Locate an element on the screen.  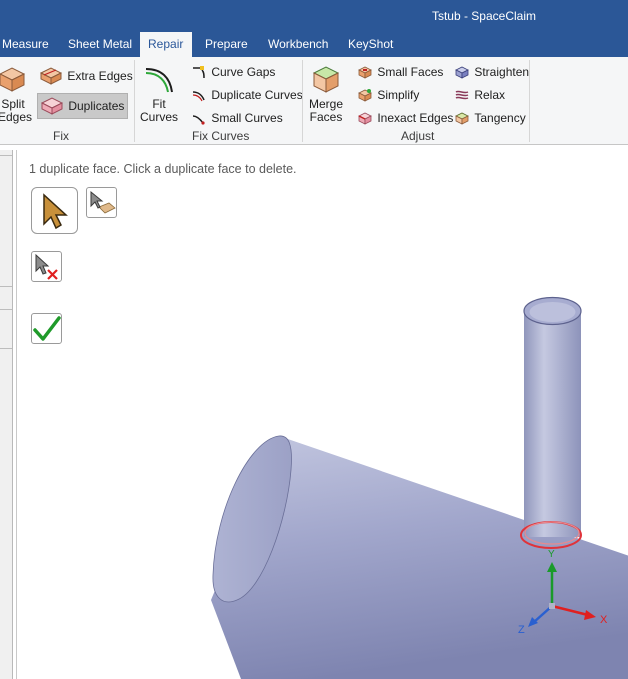
exclude-guide-button is located at coordinates (46, 266).